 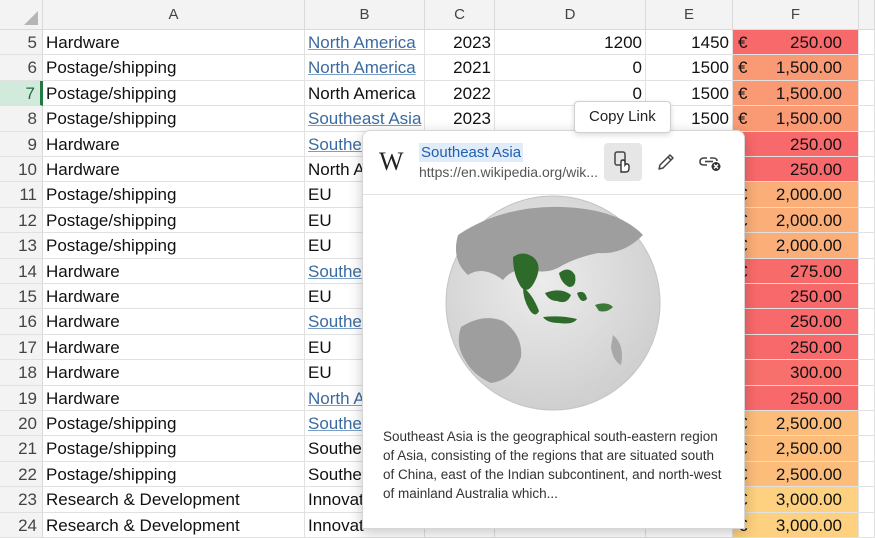 What do you see at coordinates (796, 15) in the screenshot?
I see `column-header-f: F` at bounding box center [796, 15].